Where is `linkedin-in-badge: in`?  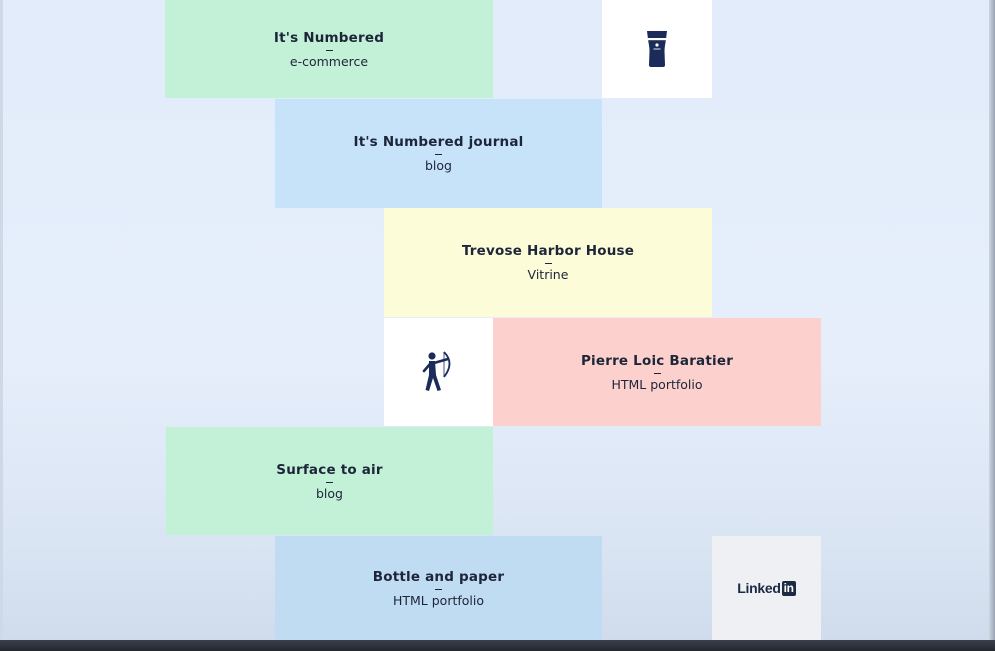
linkedin-in-badge: in is located at coordinates (788, 588).